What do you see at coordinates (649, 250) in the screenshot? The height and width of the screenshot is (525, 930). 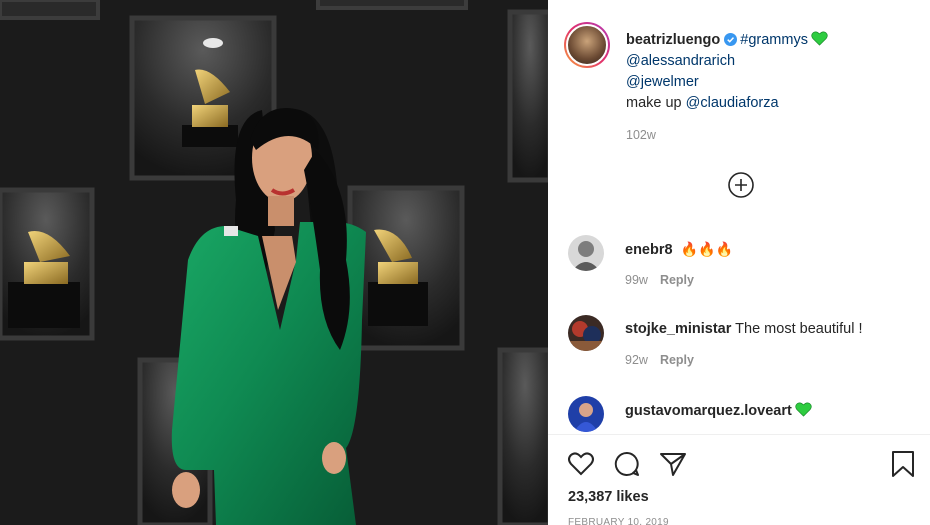 I see `commenter-username: enebr8` at bounding box center [649, 250].